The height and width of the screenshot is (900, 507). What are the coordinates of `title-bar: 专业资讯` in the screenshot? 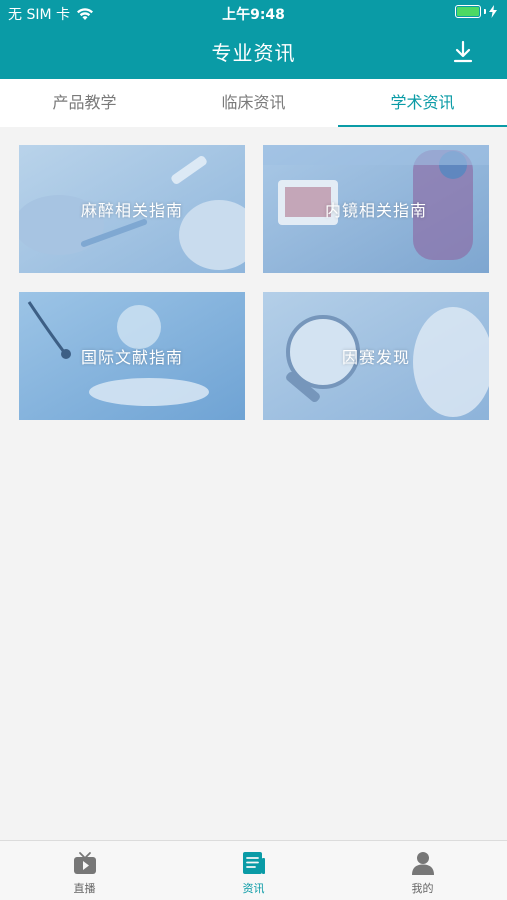 It's located at (253, 52).